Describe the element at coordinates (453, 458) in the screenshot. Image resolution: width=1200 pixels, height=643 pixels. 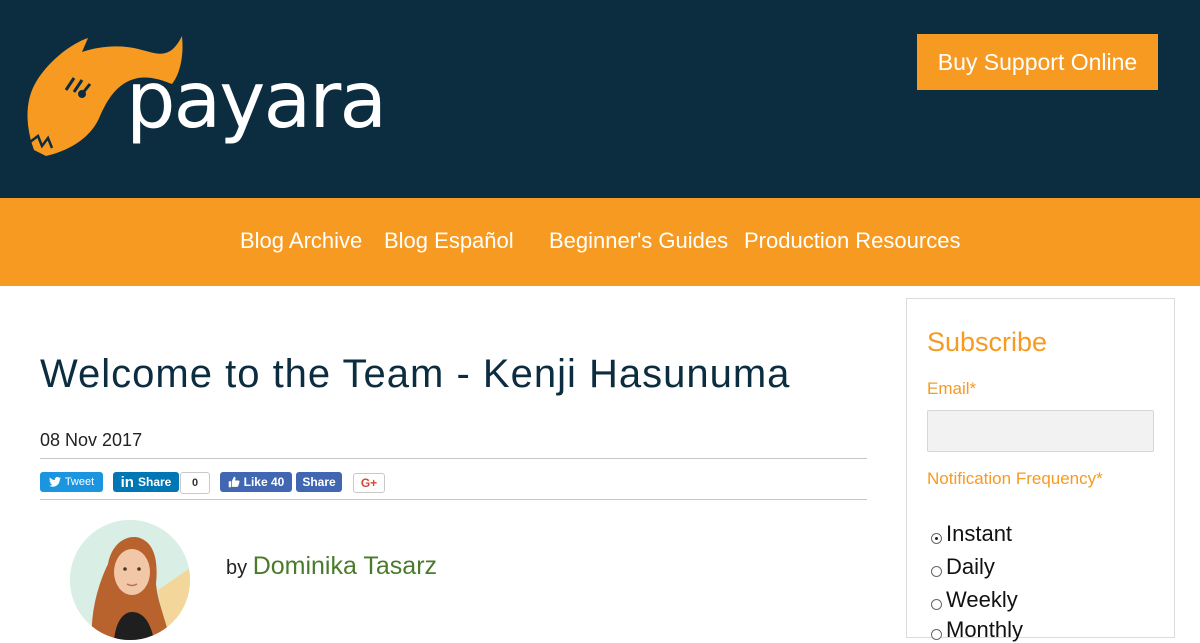
I see `divider-top` at that location.